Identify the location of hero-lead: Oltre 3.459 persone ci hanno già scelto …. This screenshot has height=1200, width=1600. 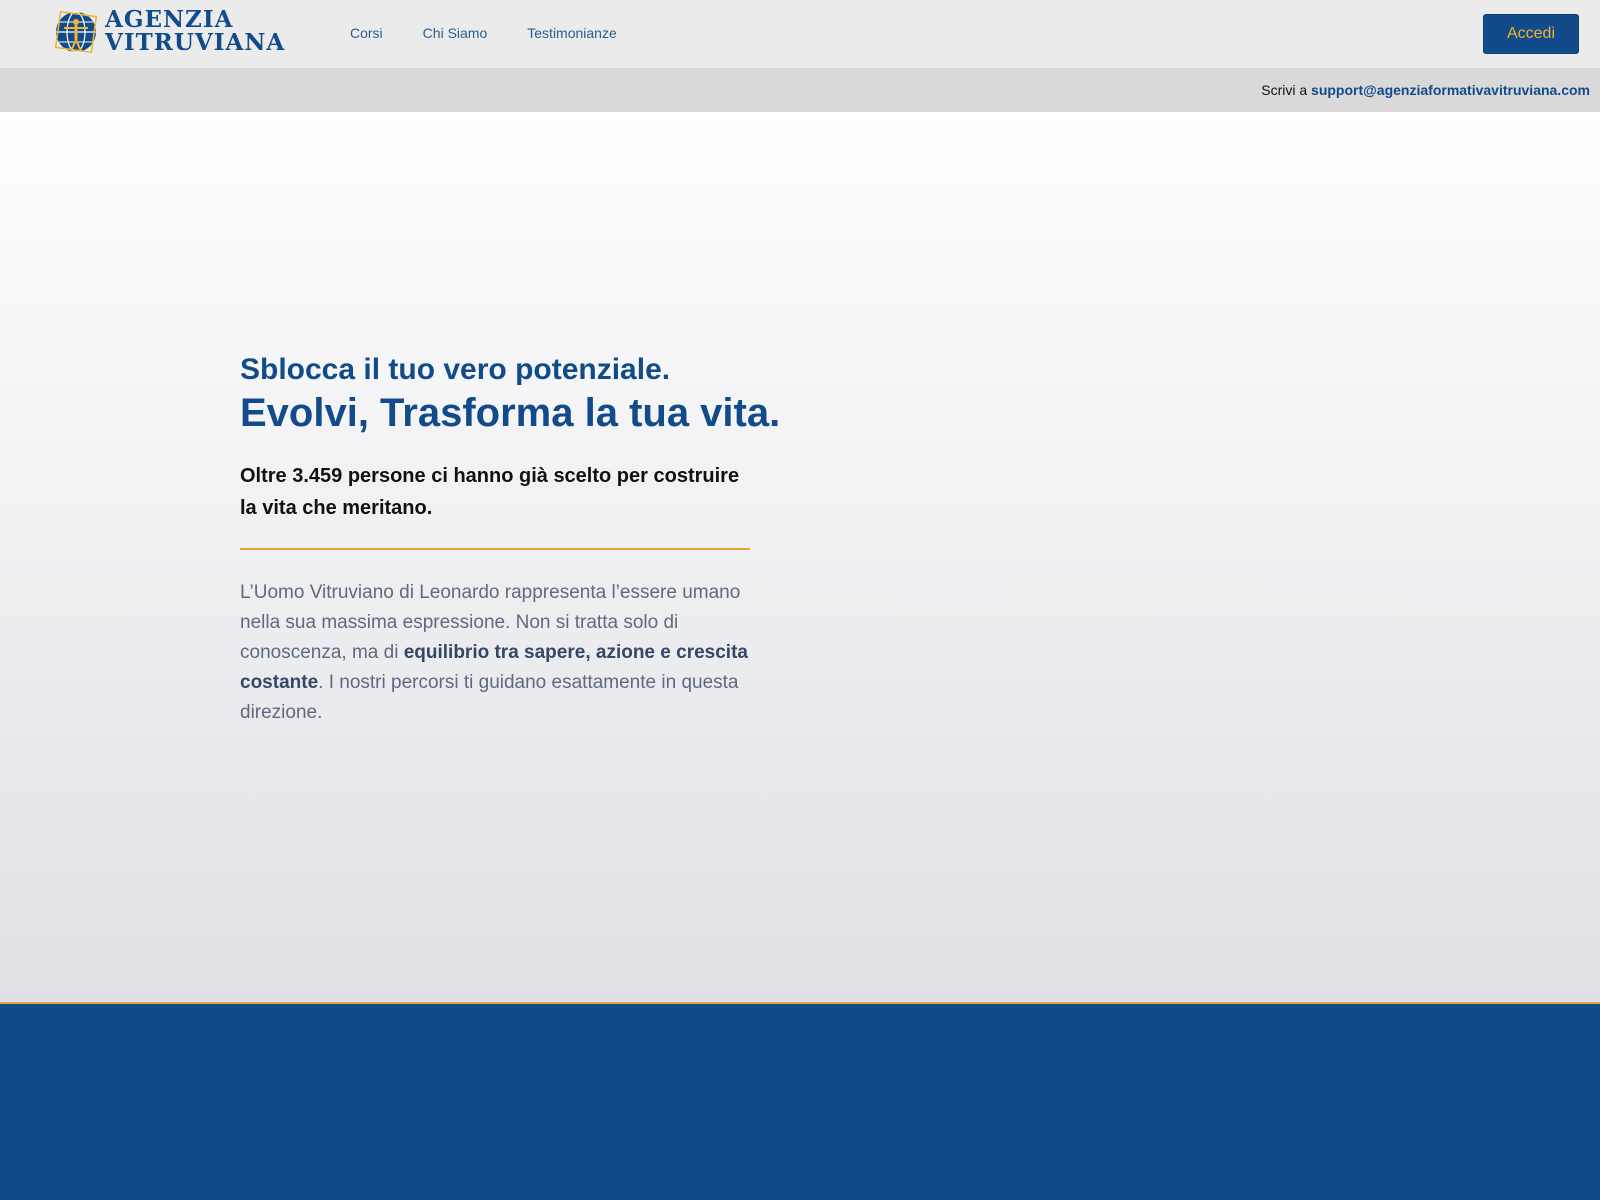
(490, 492).